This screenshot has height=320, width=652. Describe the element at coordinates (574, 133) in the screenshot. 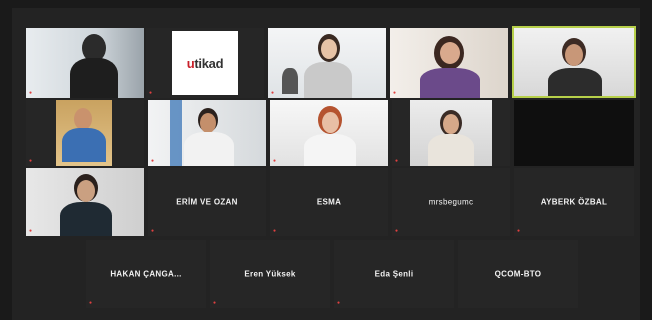

I see `video-tile` at that location.